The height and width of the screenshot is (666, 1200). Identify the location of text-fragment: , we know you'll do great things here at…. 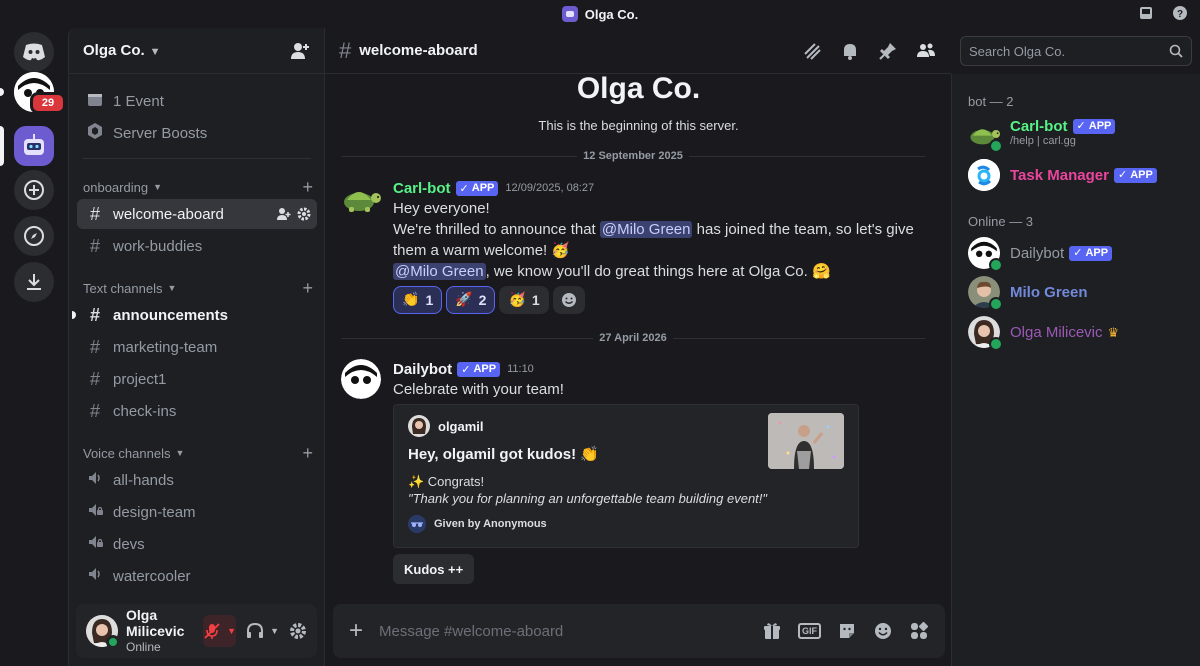
(648, 271).